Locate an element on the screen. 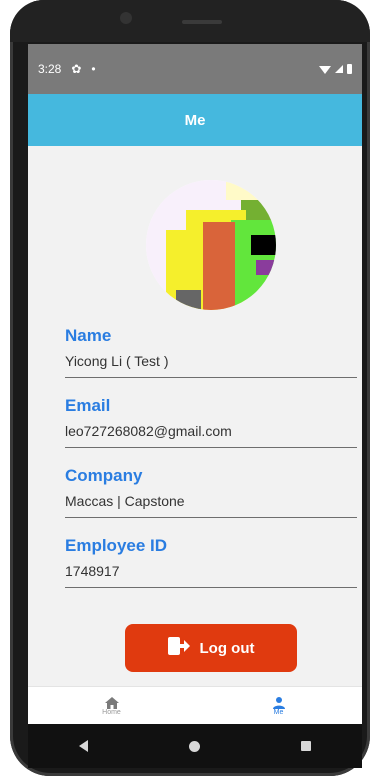  bottom-tab-bar: Home Me is located at coordinates (195, 705).